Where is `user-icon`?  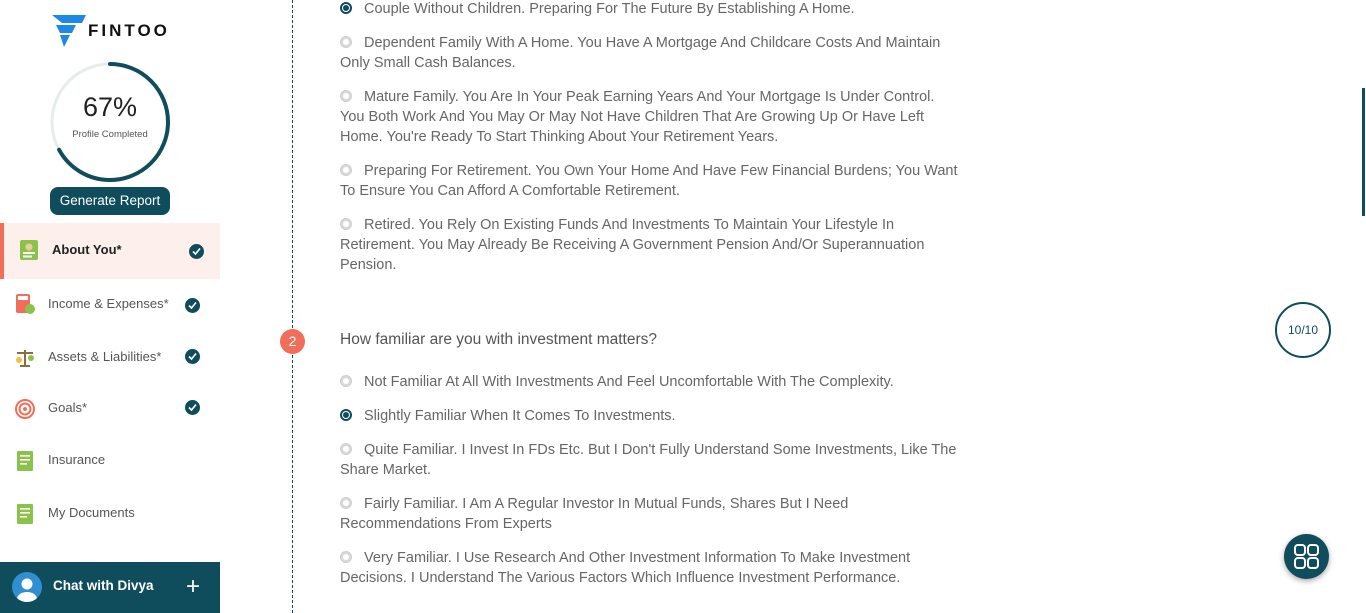
user-icon is located at coordinates (27, 590).